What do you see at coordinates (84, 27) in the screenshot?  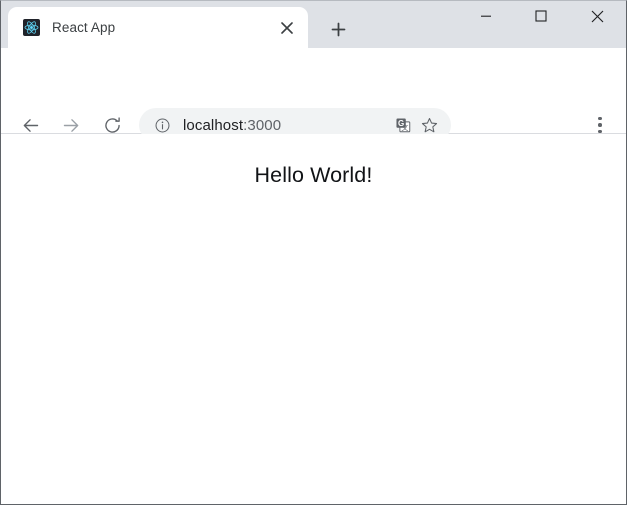 I see `tab-title: React App` at bounding box center [84, 27].